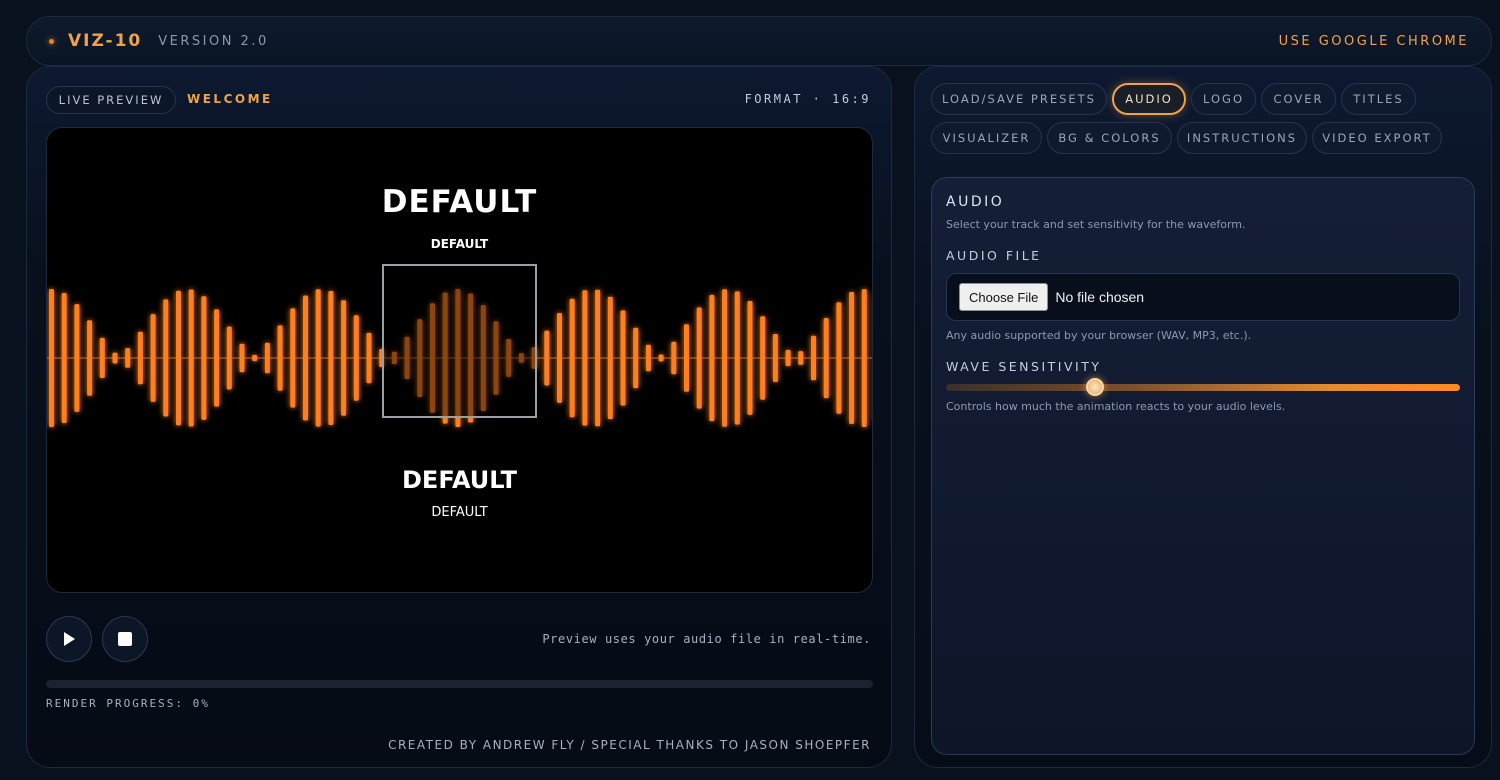  Describe the element at coordinates (1019, 99) in the screenshot. I see `tab-load-save-presets: LOAD/SAVE PRESETS` at that location.